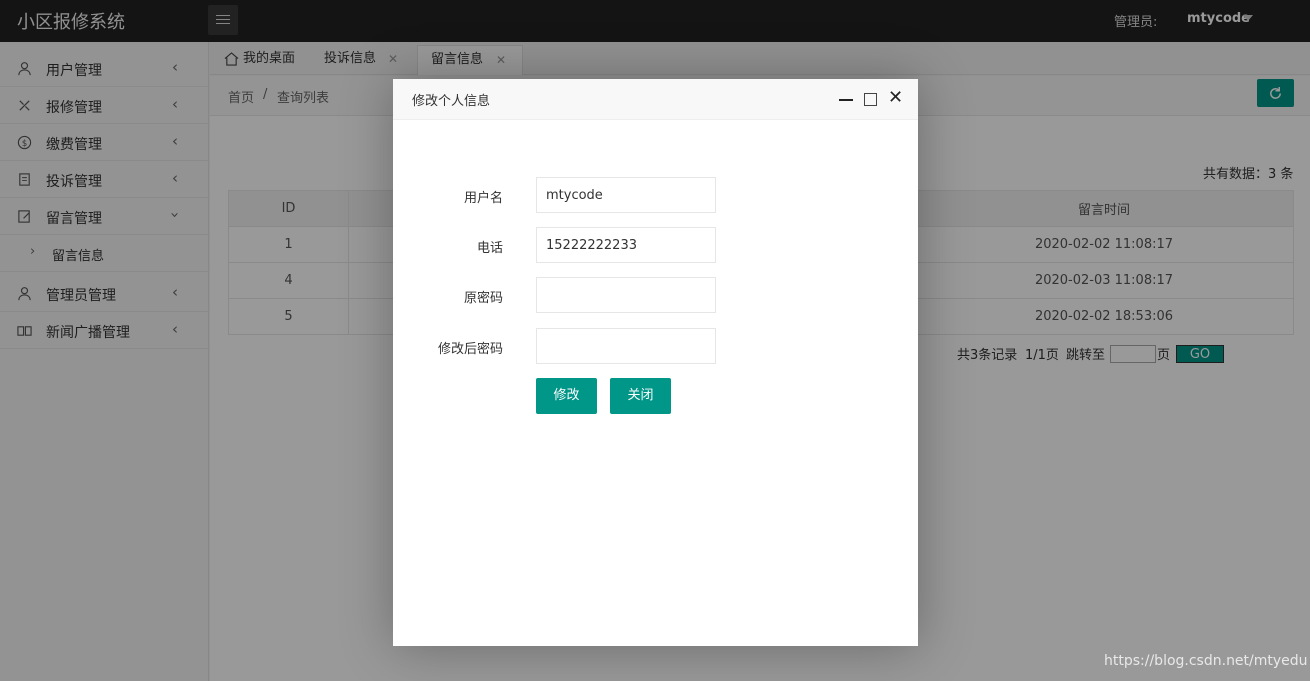 The image size is (1310, 681). Describe the element at coordinates (483, 298) in the screenshot. I see `old-password-label: 原密码` at that location.